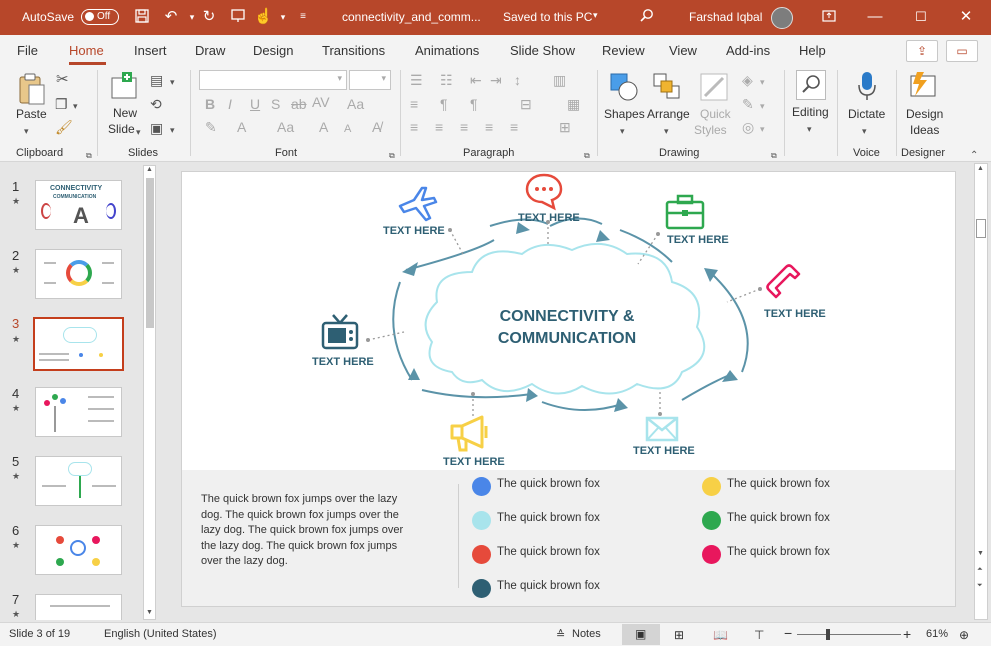 The image size is (991, 646). Describe the element at coordinates (679, 635) in the screenshot. I see `slide-sorter-icon: ⊞` at that location.